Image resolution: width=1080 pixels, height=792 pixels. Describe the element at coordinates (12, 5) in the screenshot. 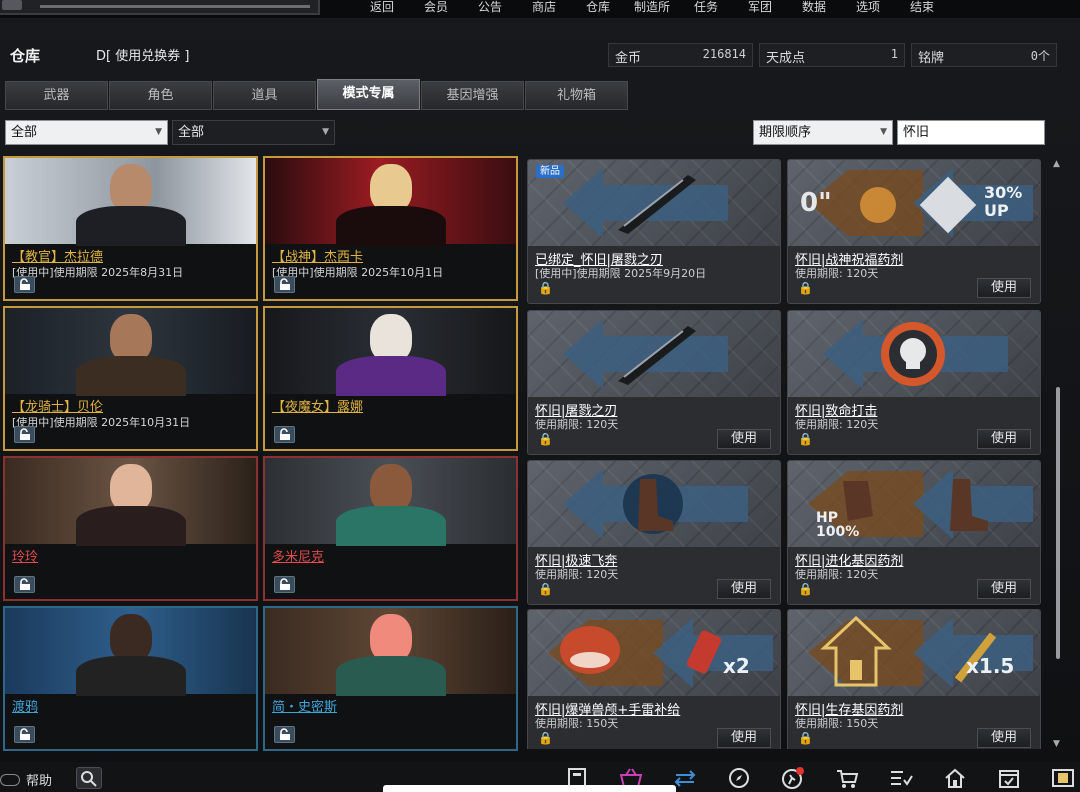

I see `status-knob` at that location.